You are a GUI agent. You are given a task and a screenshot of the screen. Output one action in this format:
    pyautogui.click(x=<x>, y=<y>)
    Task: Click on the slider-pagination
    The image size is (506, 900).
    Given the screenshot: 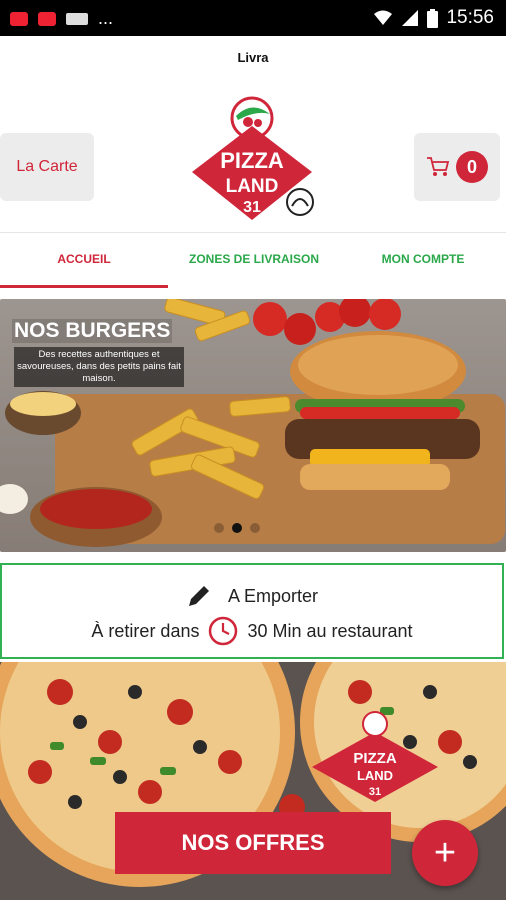 What is the action you would take?
    pyautogui.click(x=237, y=528)
    